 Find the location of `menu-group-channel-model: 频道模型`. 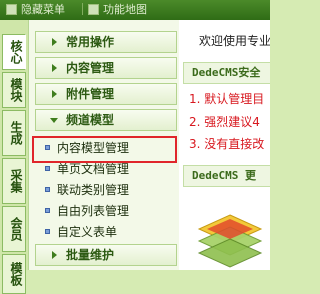

menu-group-channel-model: 频道模型 is located at coordinates (106, 120).